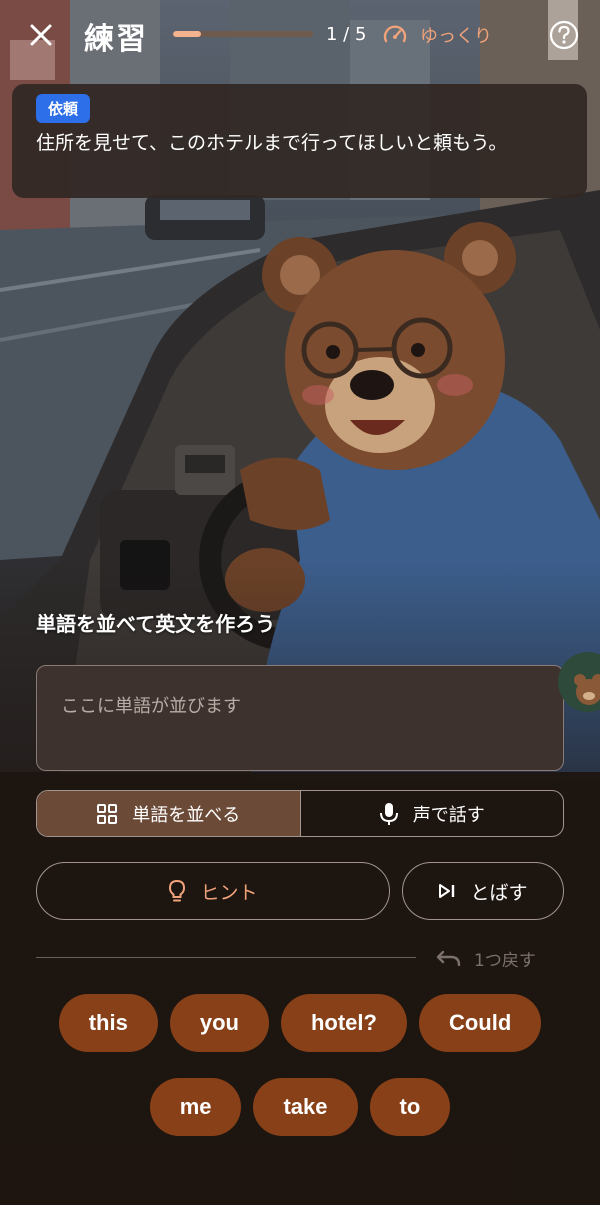 The height and width of the screenshot is (1205, 600). I want to click on speed-toggle: ゆっくり, so click(437, 35).